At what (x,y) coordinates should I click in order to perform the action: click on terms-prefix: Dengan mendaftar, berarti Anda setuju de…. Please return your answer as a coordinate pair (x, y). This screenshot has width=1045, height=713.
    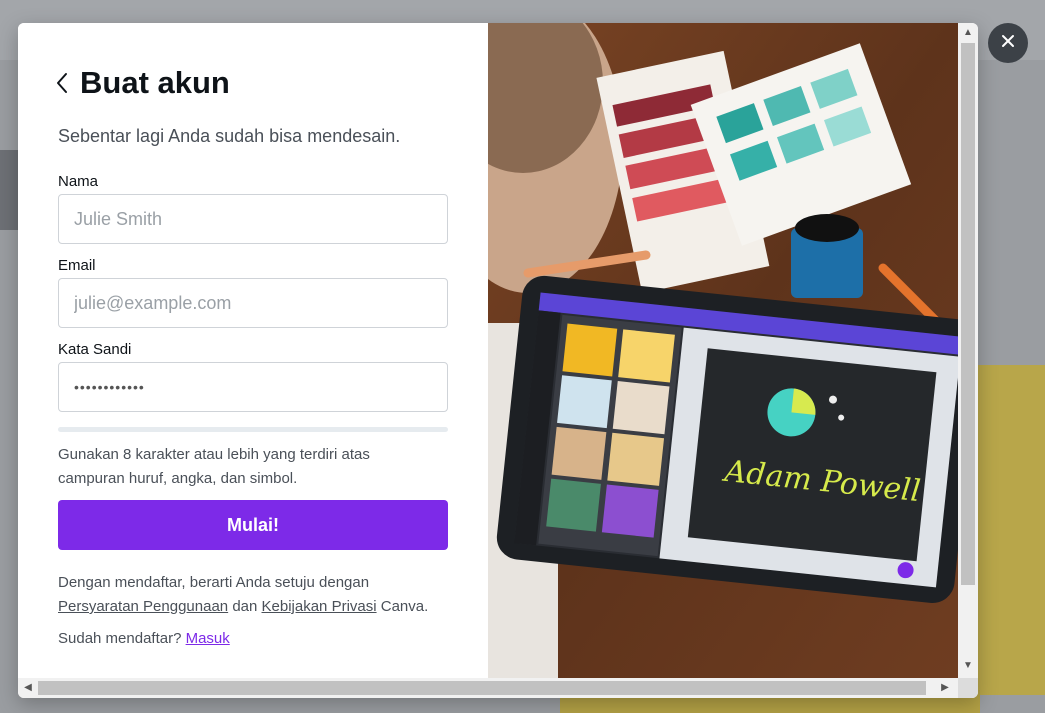
    Looking at the image, I should click on (214, 582).